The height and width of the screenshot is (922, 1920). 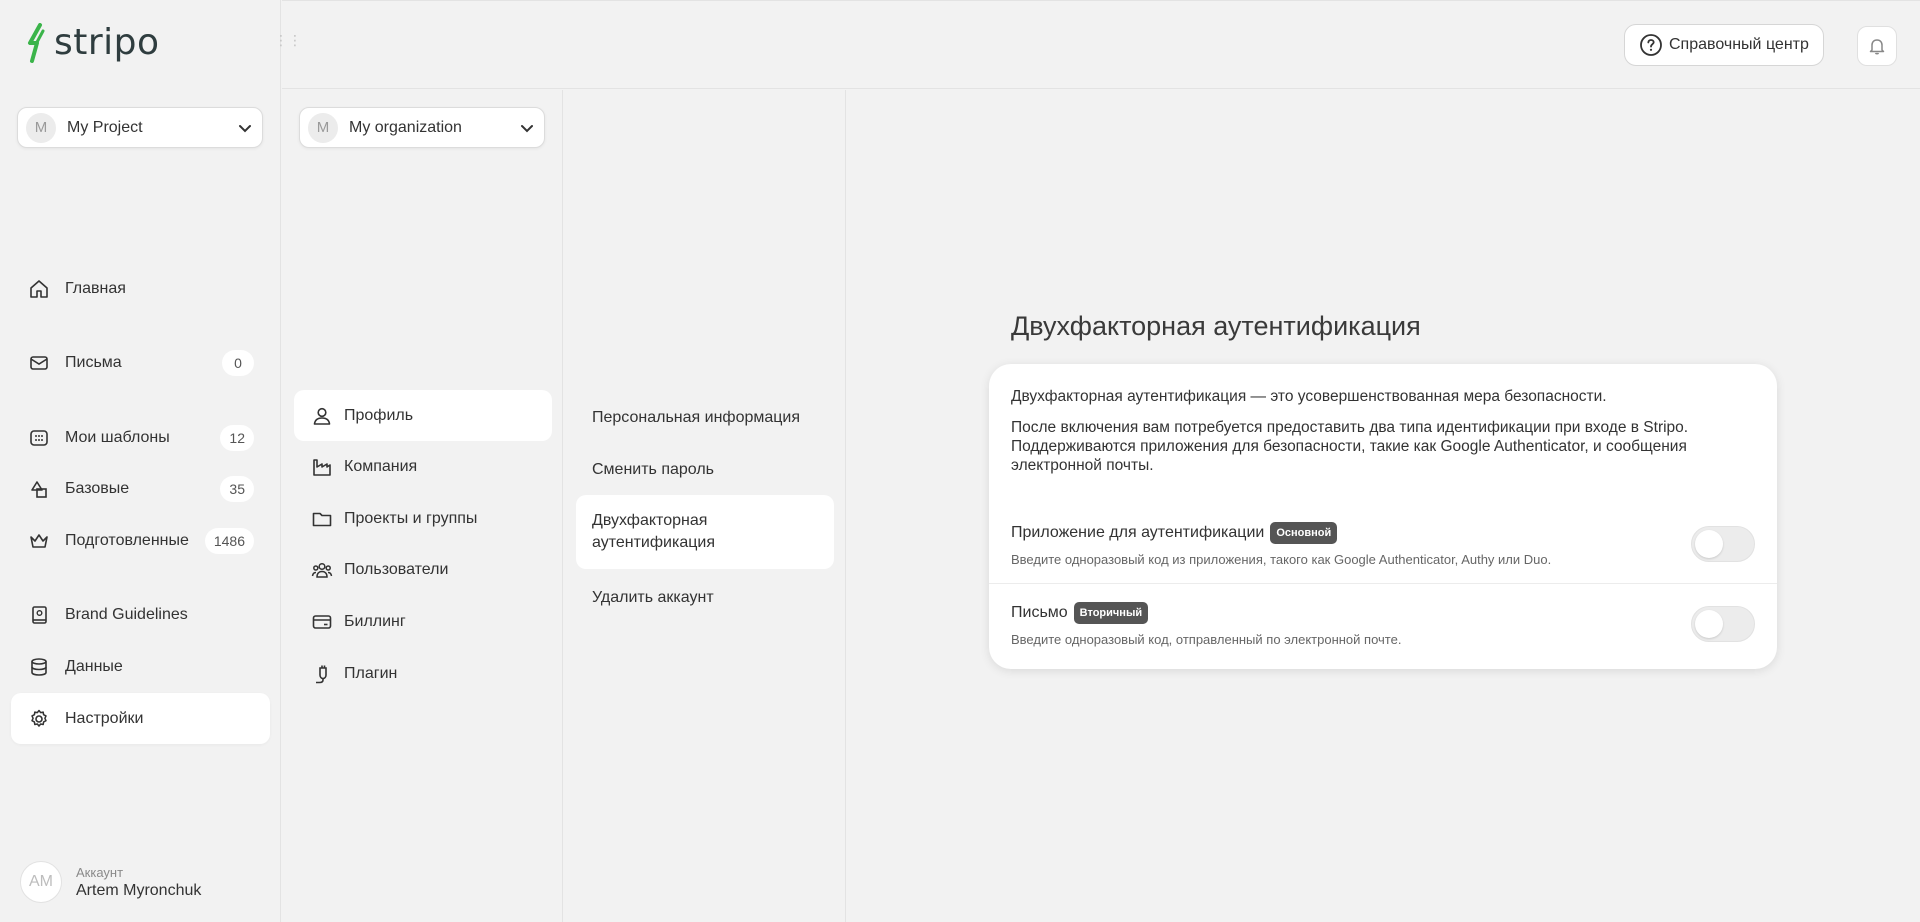 I want to click on avatar: AM, so click(x=41, y=882).